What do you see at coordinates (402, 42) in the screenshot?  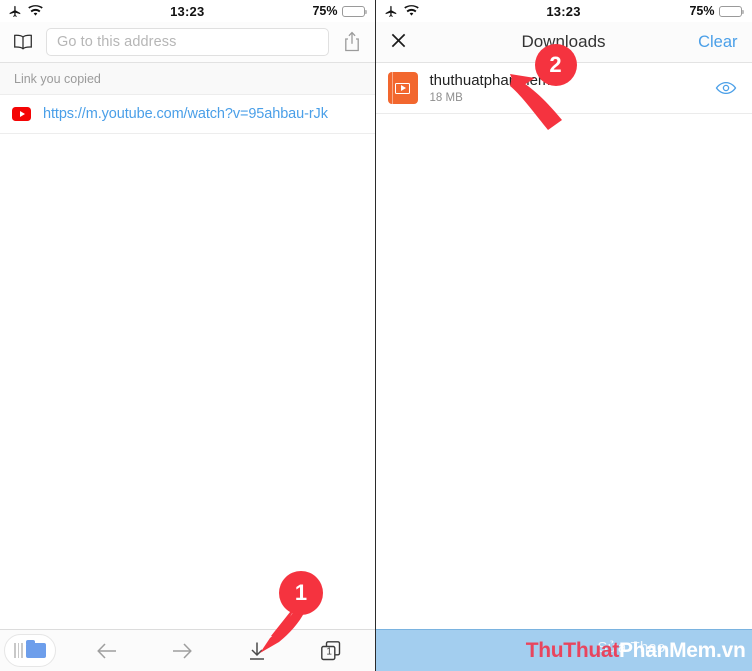 I see `close-x-icon` at bounding box center [402, 42].